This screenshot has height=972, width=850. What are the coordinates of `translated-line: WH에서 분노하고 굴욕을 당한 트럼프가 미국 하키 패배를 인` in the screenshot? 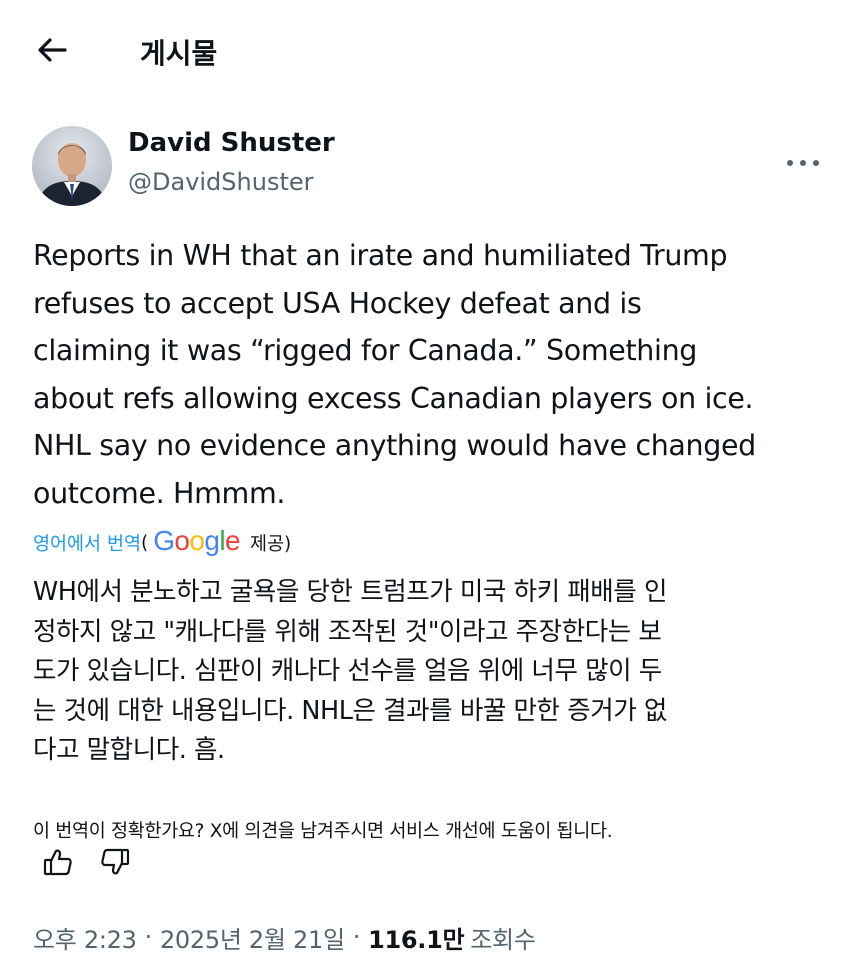 It's located at (350, 592).